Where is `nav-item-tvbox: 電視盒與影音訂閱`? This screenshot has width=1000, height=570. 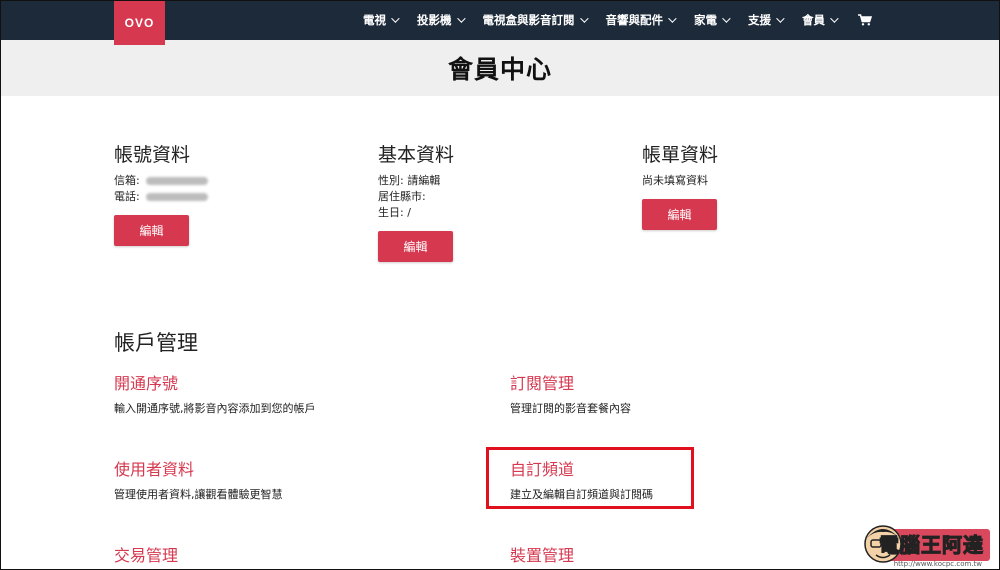
nav-item-tvbox: 電視盒與影音訂閱 is located at coordinates (535, 20).